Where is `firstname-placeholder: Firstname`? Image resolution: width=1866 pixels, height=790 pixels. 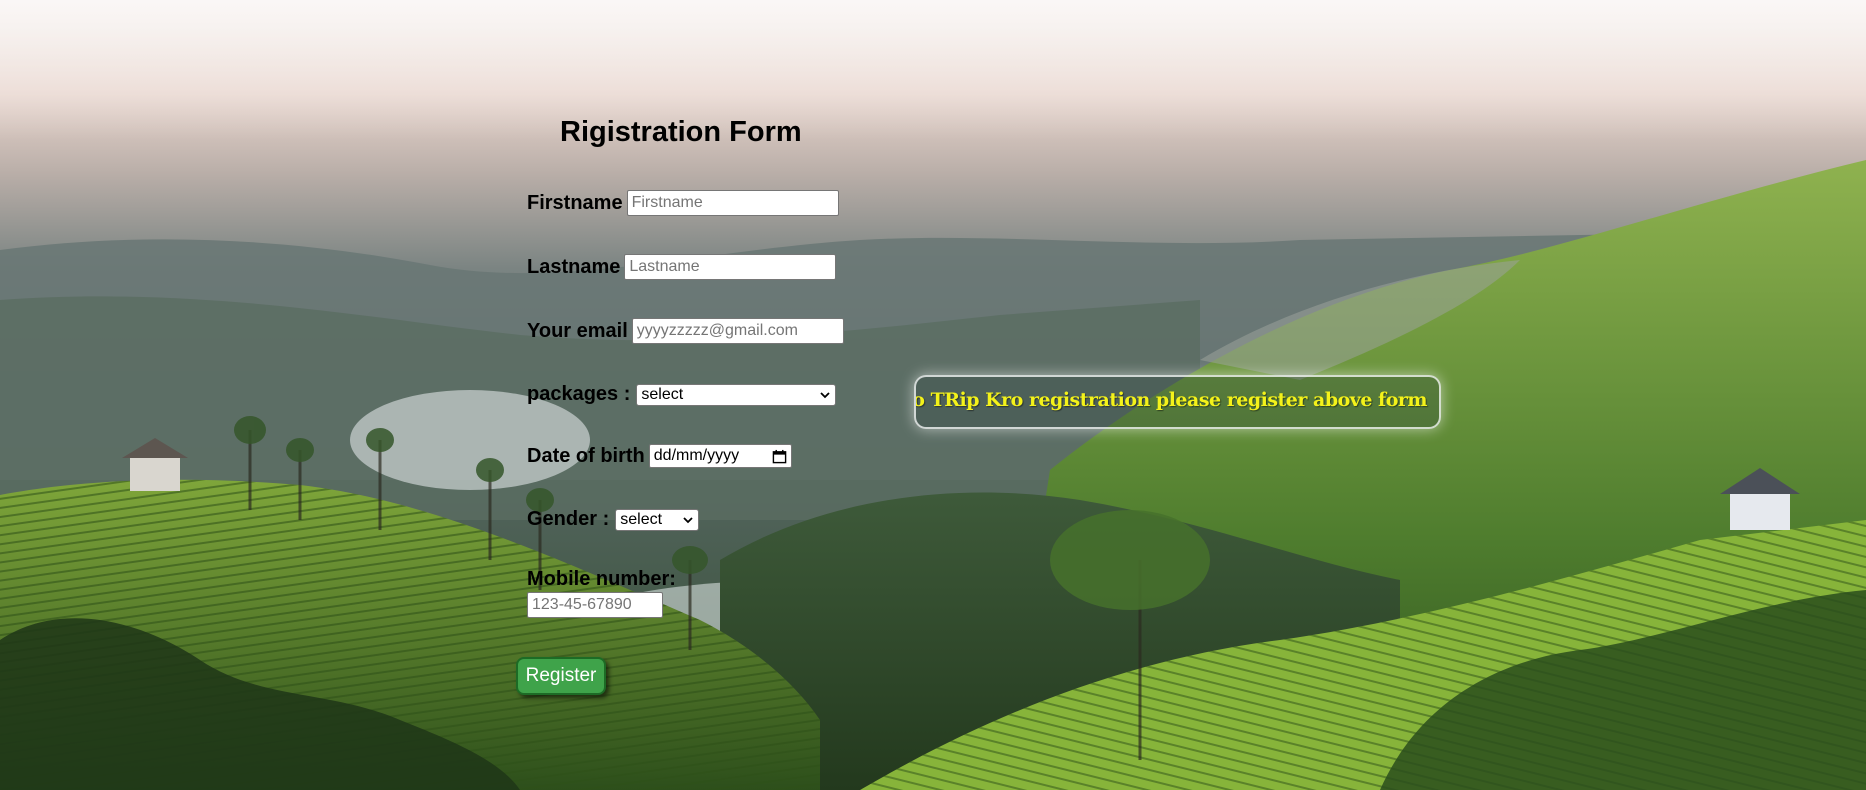 firstname-placeholder: Firstname is located at coordinates (667, 202).